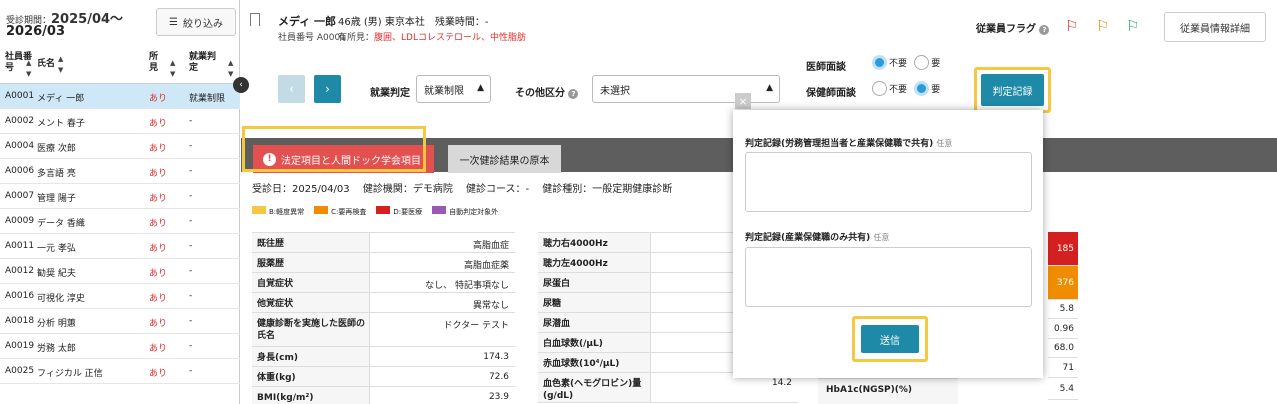  What do you see at coordinates (888, 391) in the screenshot?
I see `hba1c-label: HbA1c(NGSP)(%)` at bounding box center [888, 391].